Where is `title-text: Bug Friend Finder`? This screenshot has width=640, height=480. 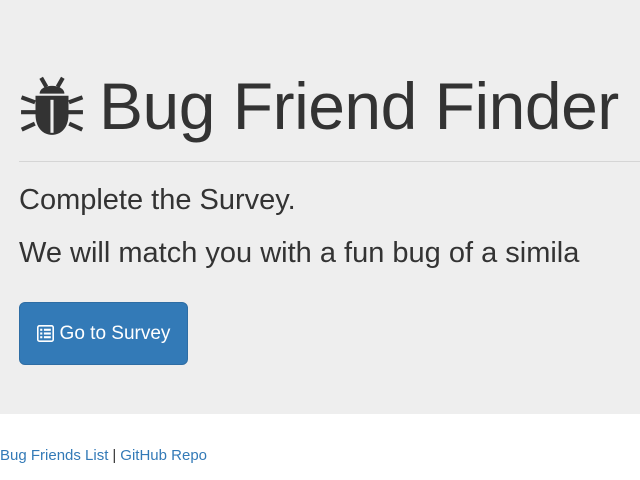 title-text: Bug Friend Finder is located at coordinates (359, 106).